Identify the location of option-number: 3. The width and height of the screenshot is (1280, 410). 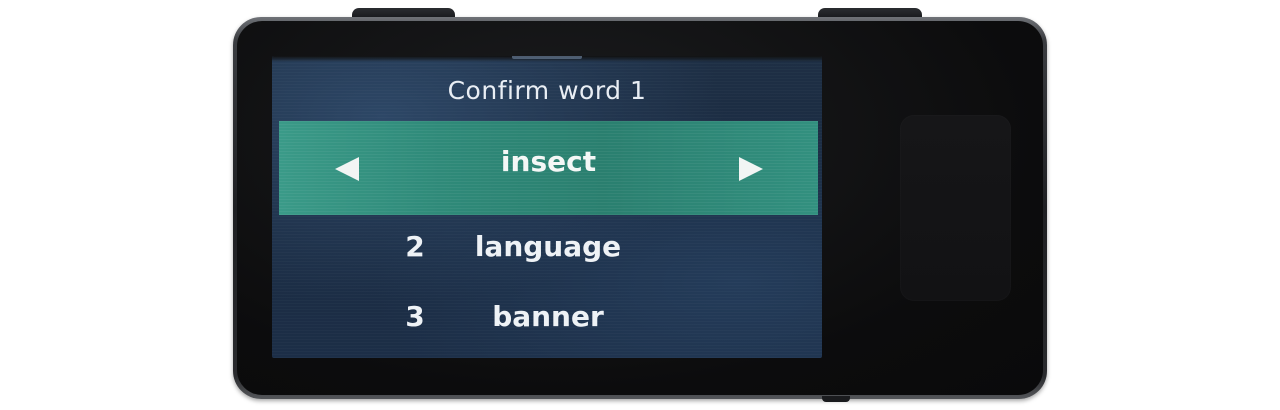
(415, 316).